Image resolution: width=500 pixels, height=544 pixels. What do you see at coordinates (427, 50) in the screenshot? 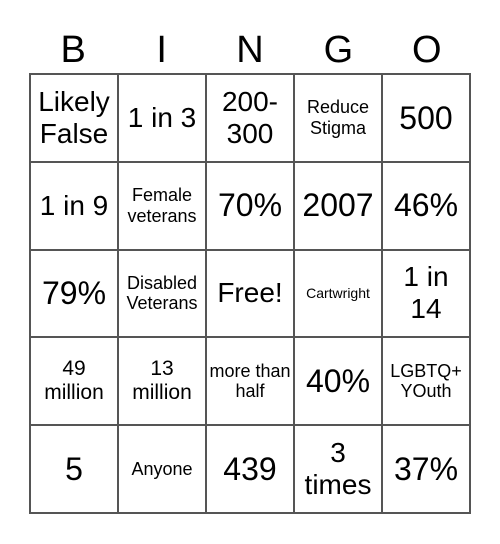
I see `header-letter-o: O` at bounding box center [427, 50].